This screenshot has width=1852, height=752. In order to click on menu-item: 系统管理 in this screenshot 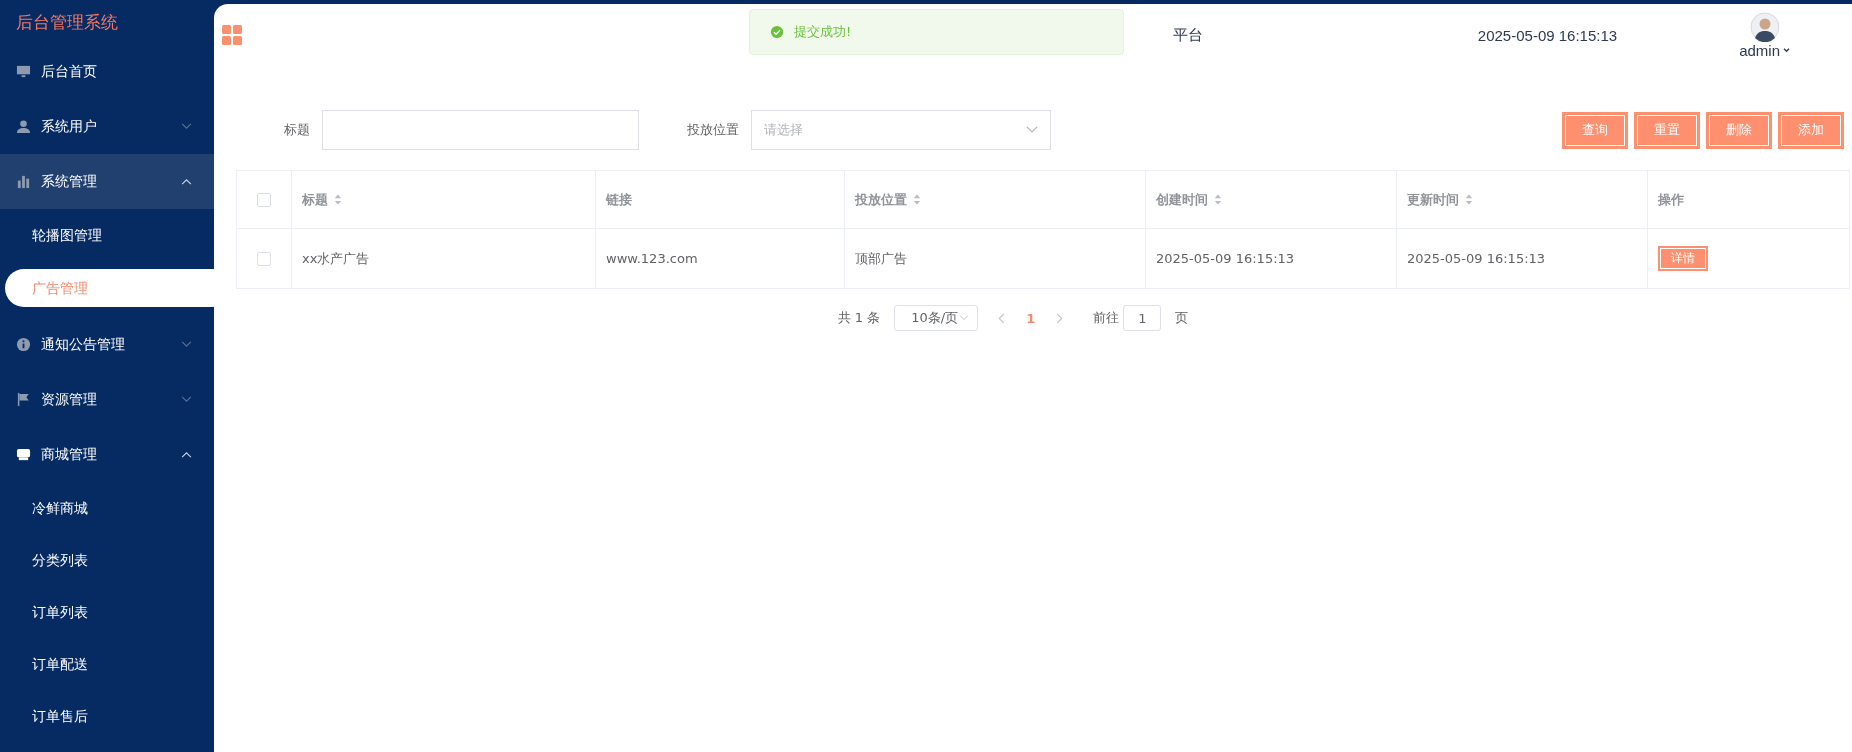, I will do `click(107, 181)`.